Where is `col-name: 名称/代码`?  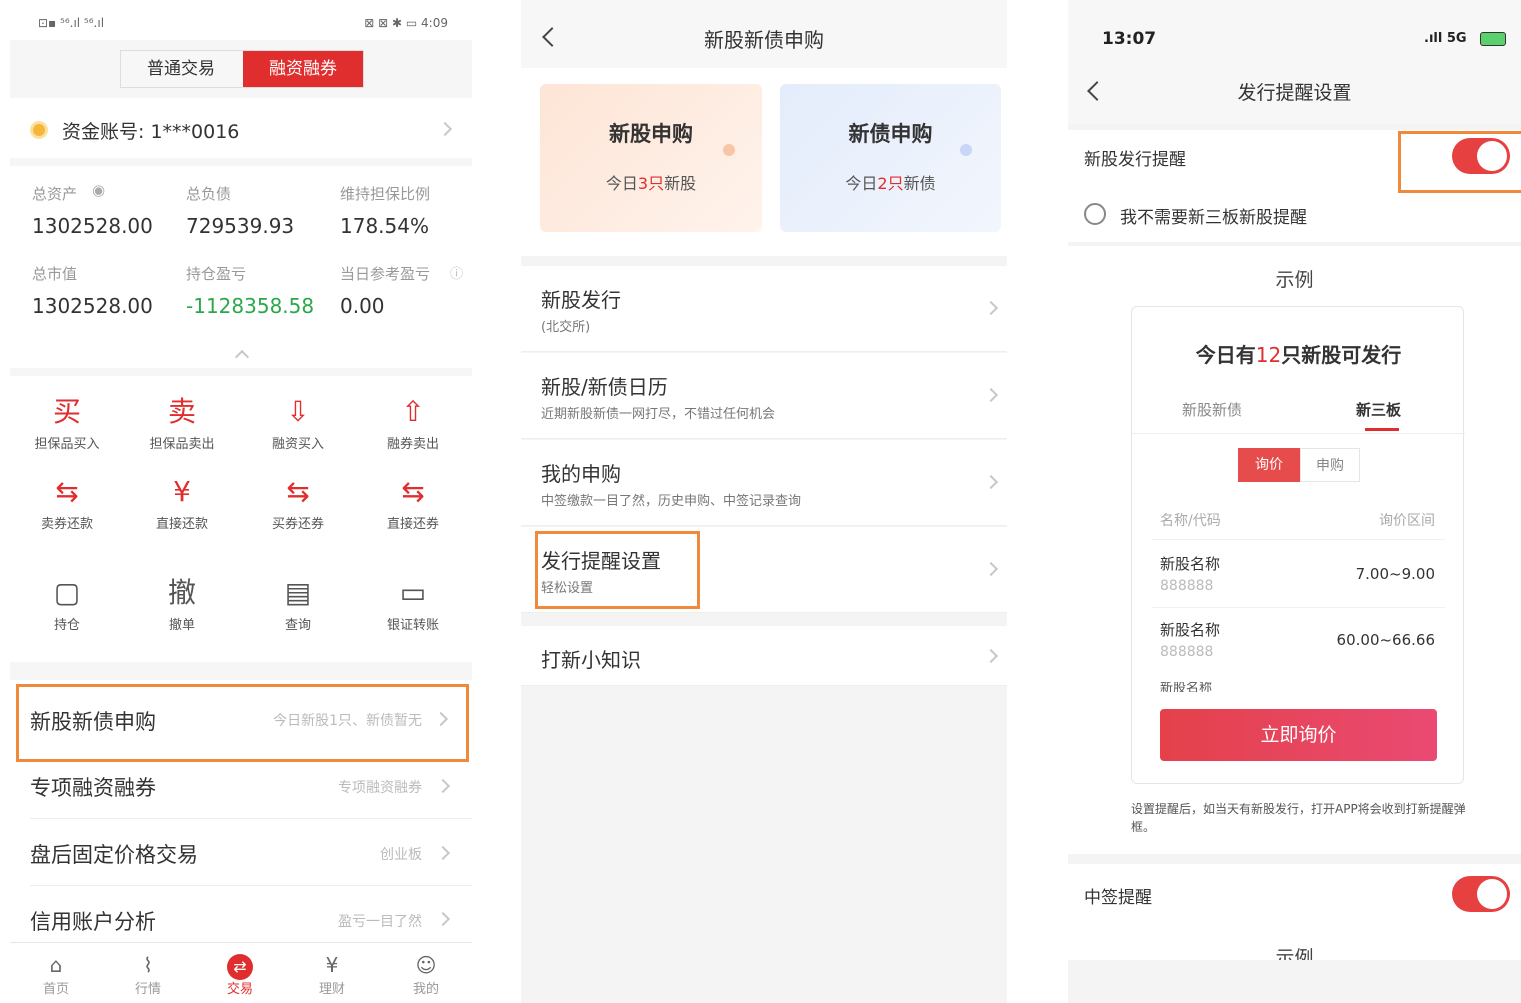
col-name: 名称/代码 is located at coordinates (1190, 521).